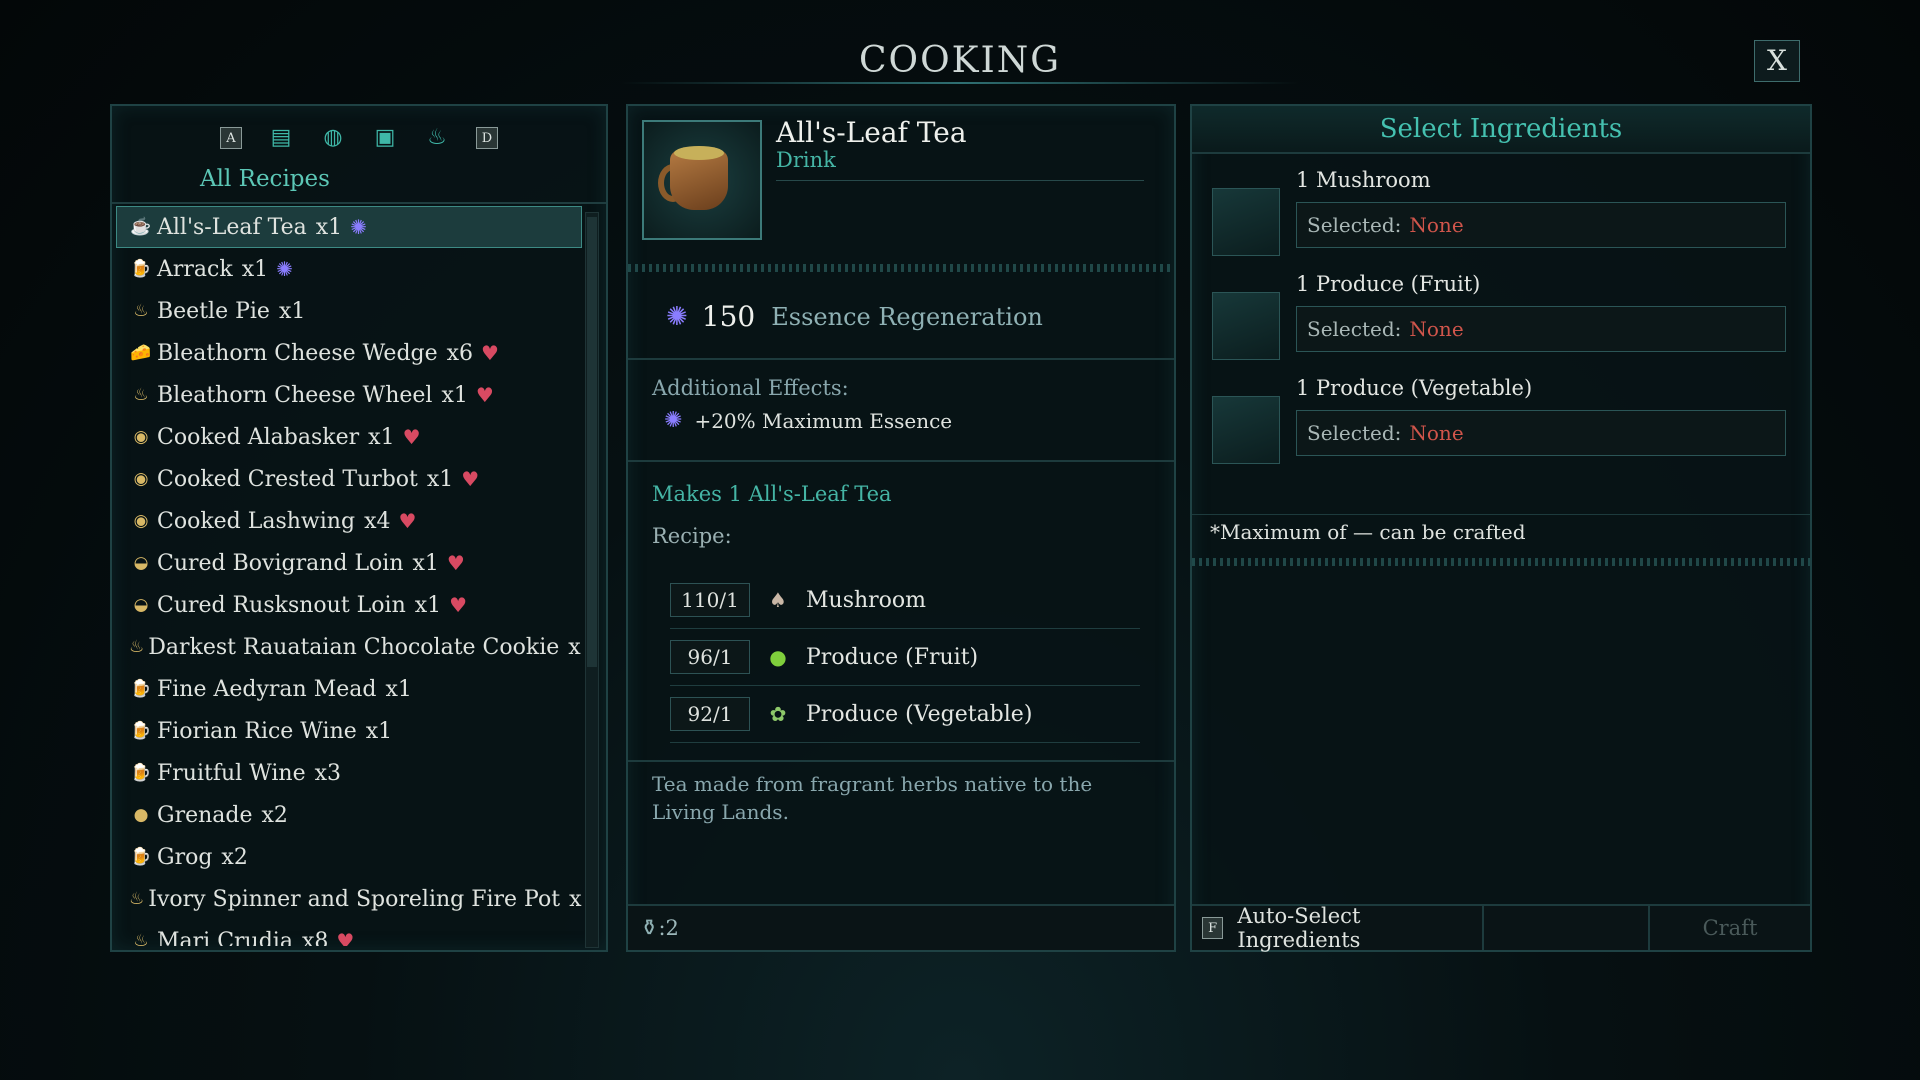 The image size is (1920, 1080). I want to click on recipe-item: ♨ Bleathorn Cheese Wheel x1 ♥, so click(349, 395).